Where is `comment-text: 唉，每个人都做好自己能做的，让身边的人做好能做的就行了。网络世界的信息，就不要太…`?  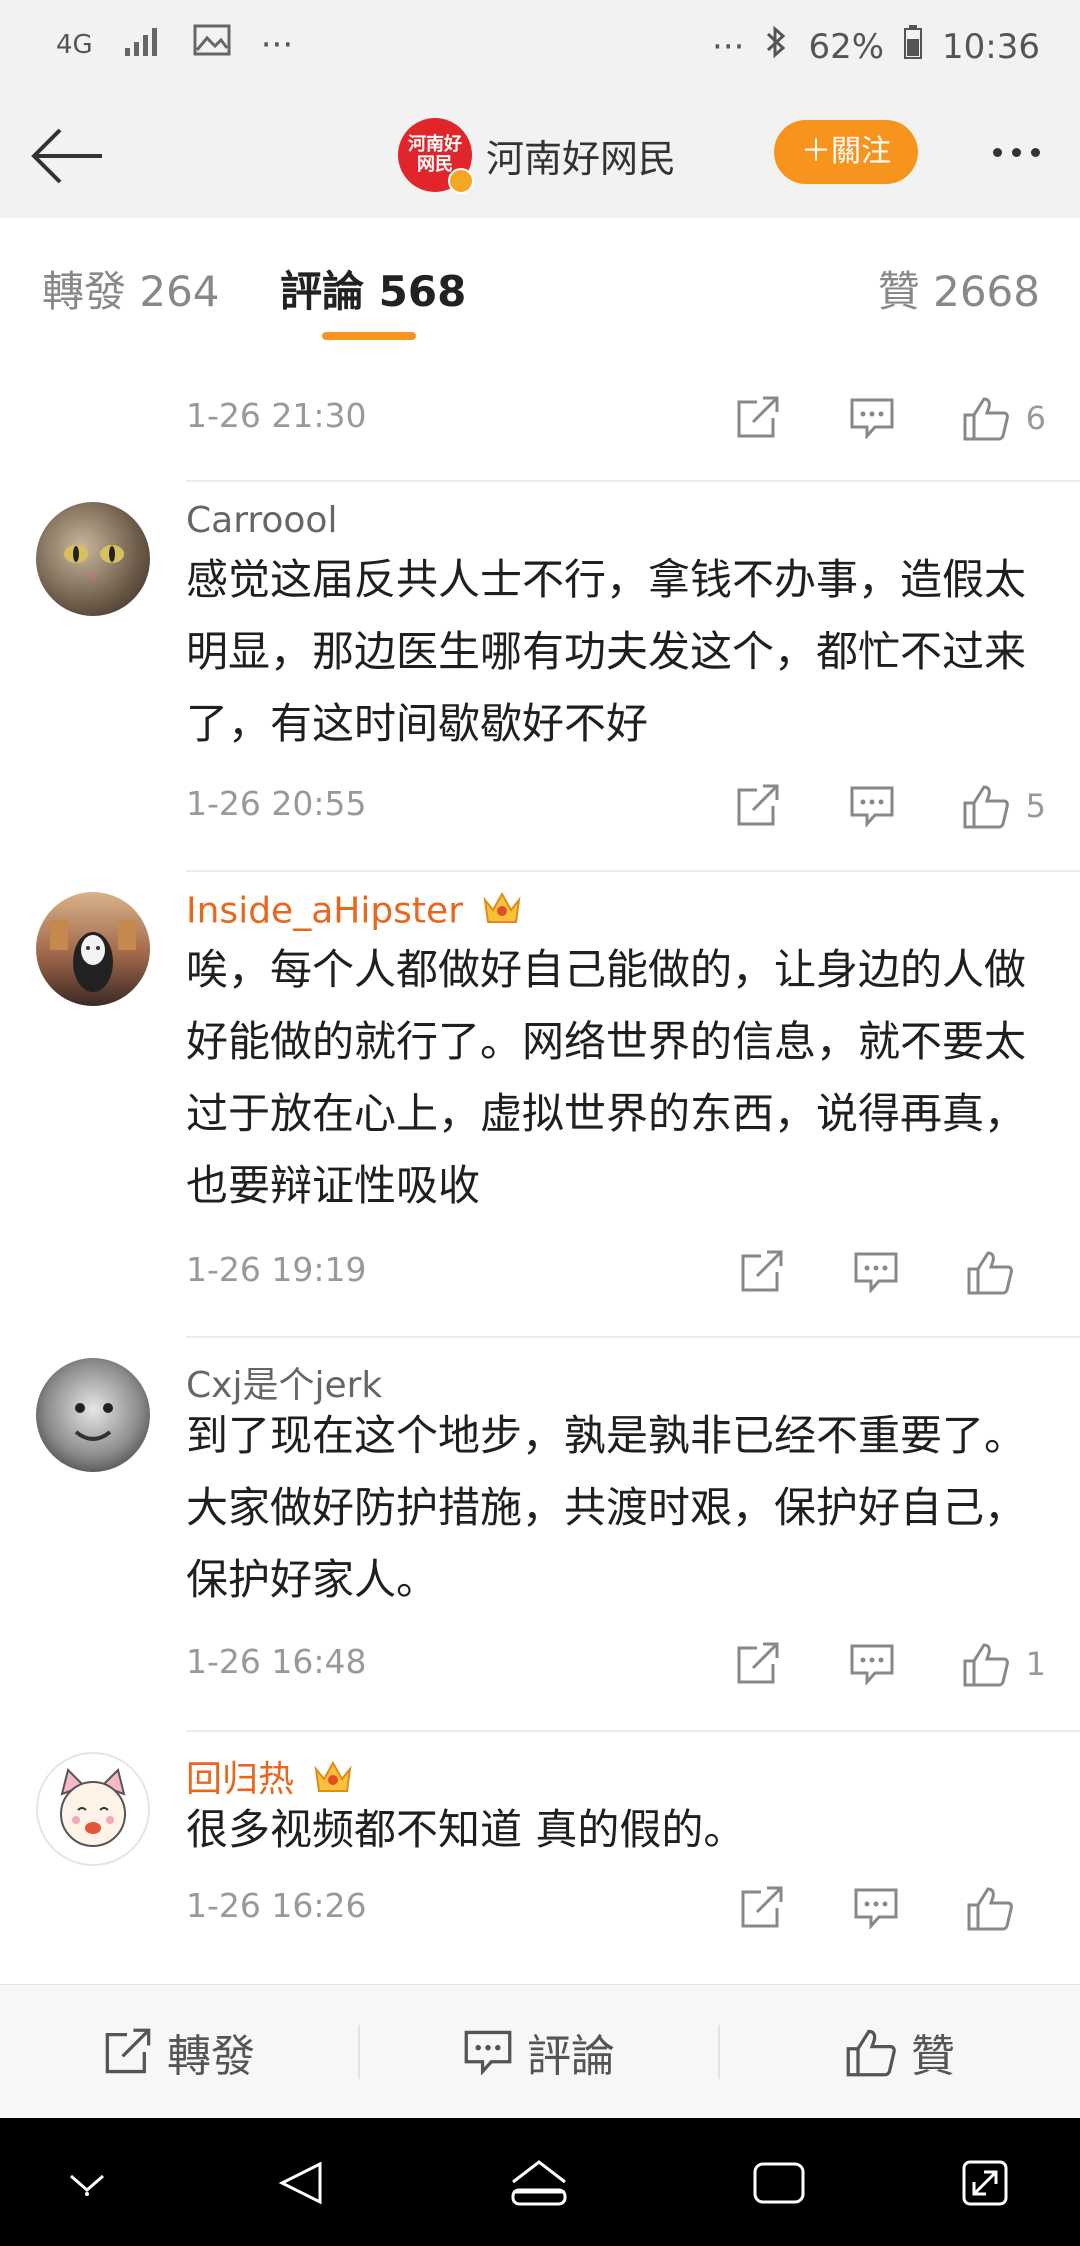
comment-text: 唉，每个人都做好自己能做的，让身边的人做好能做的就行了。网络世界的信息，就不要太… is located at coordinates (606, 1077).